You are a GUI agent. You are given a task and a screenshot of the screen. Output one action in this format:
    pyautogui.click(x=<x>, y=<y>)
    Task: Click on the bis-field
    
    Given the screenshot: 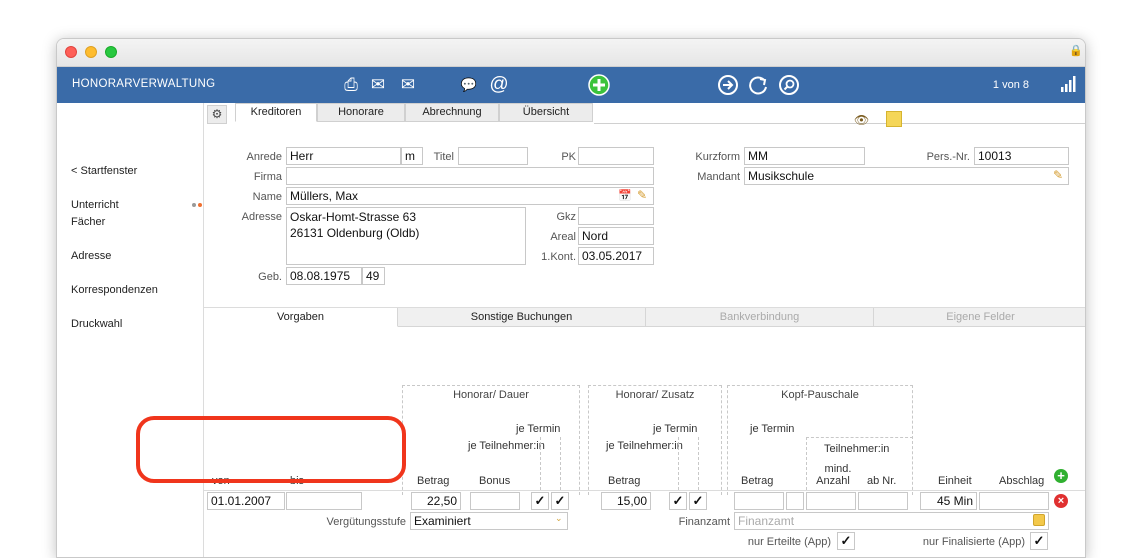 What is the action you would take?
    pyautogui.click(x=324, y=501)
    